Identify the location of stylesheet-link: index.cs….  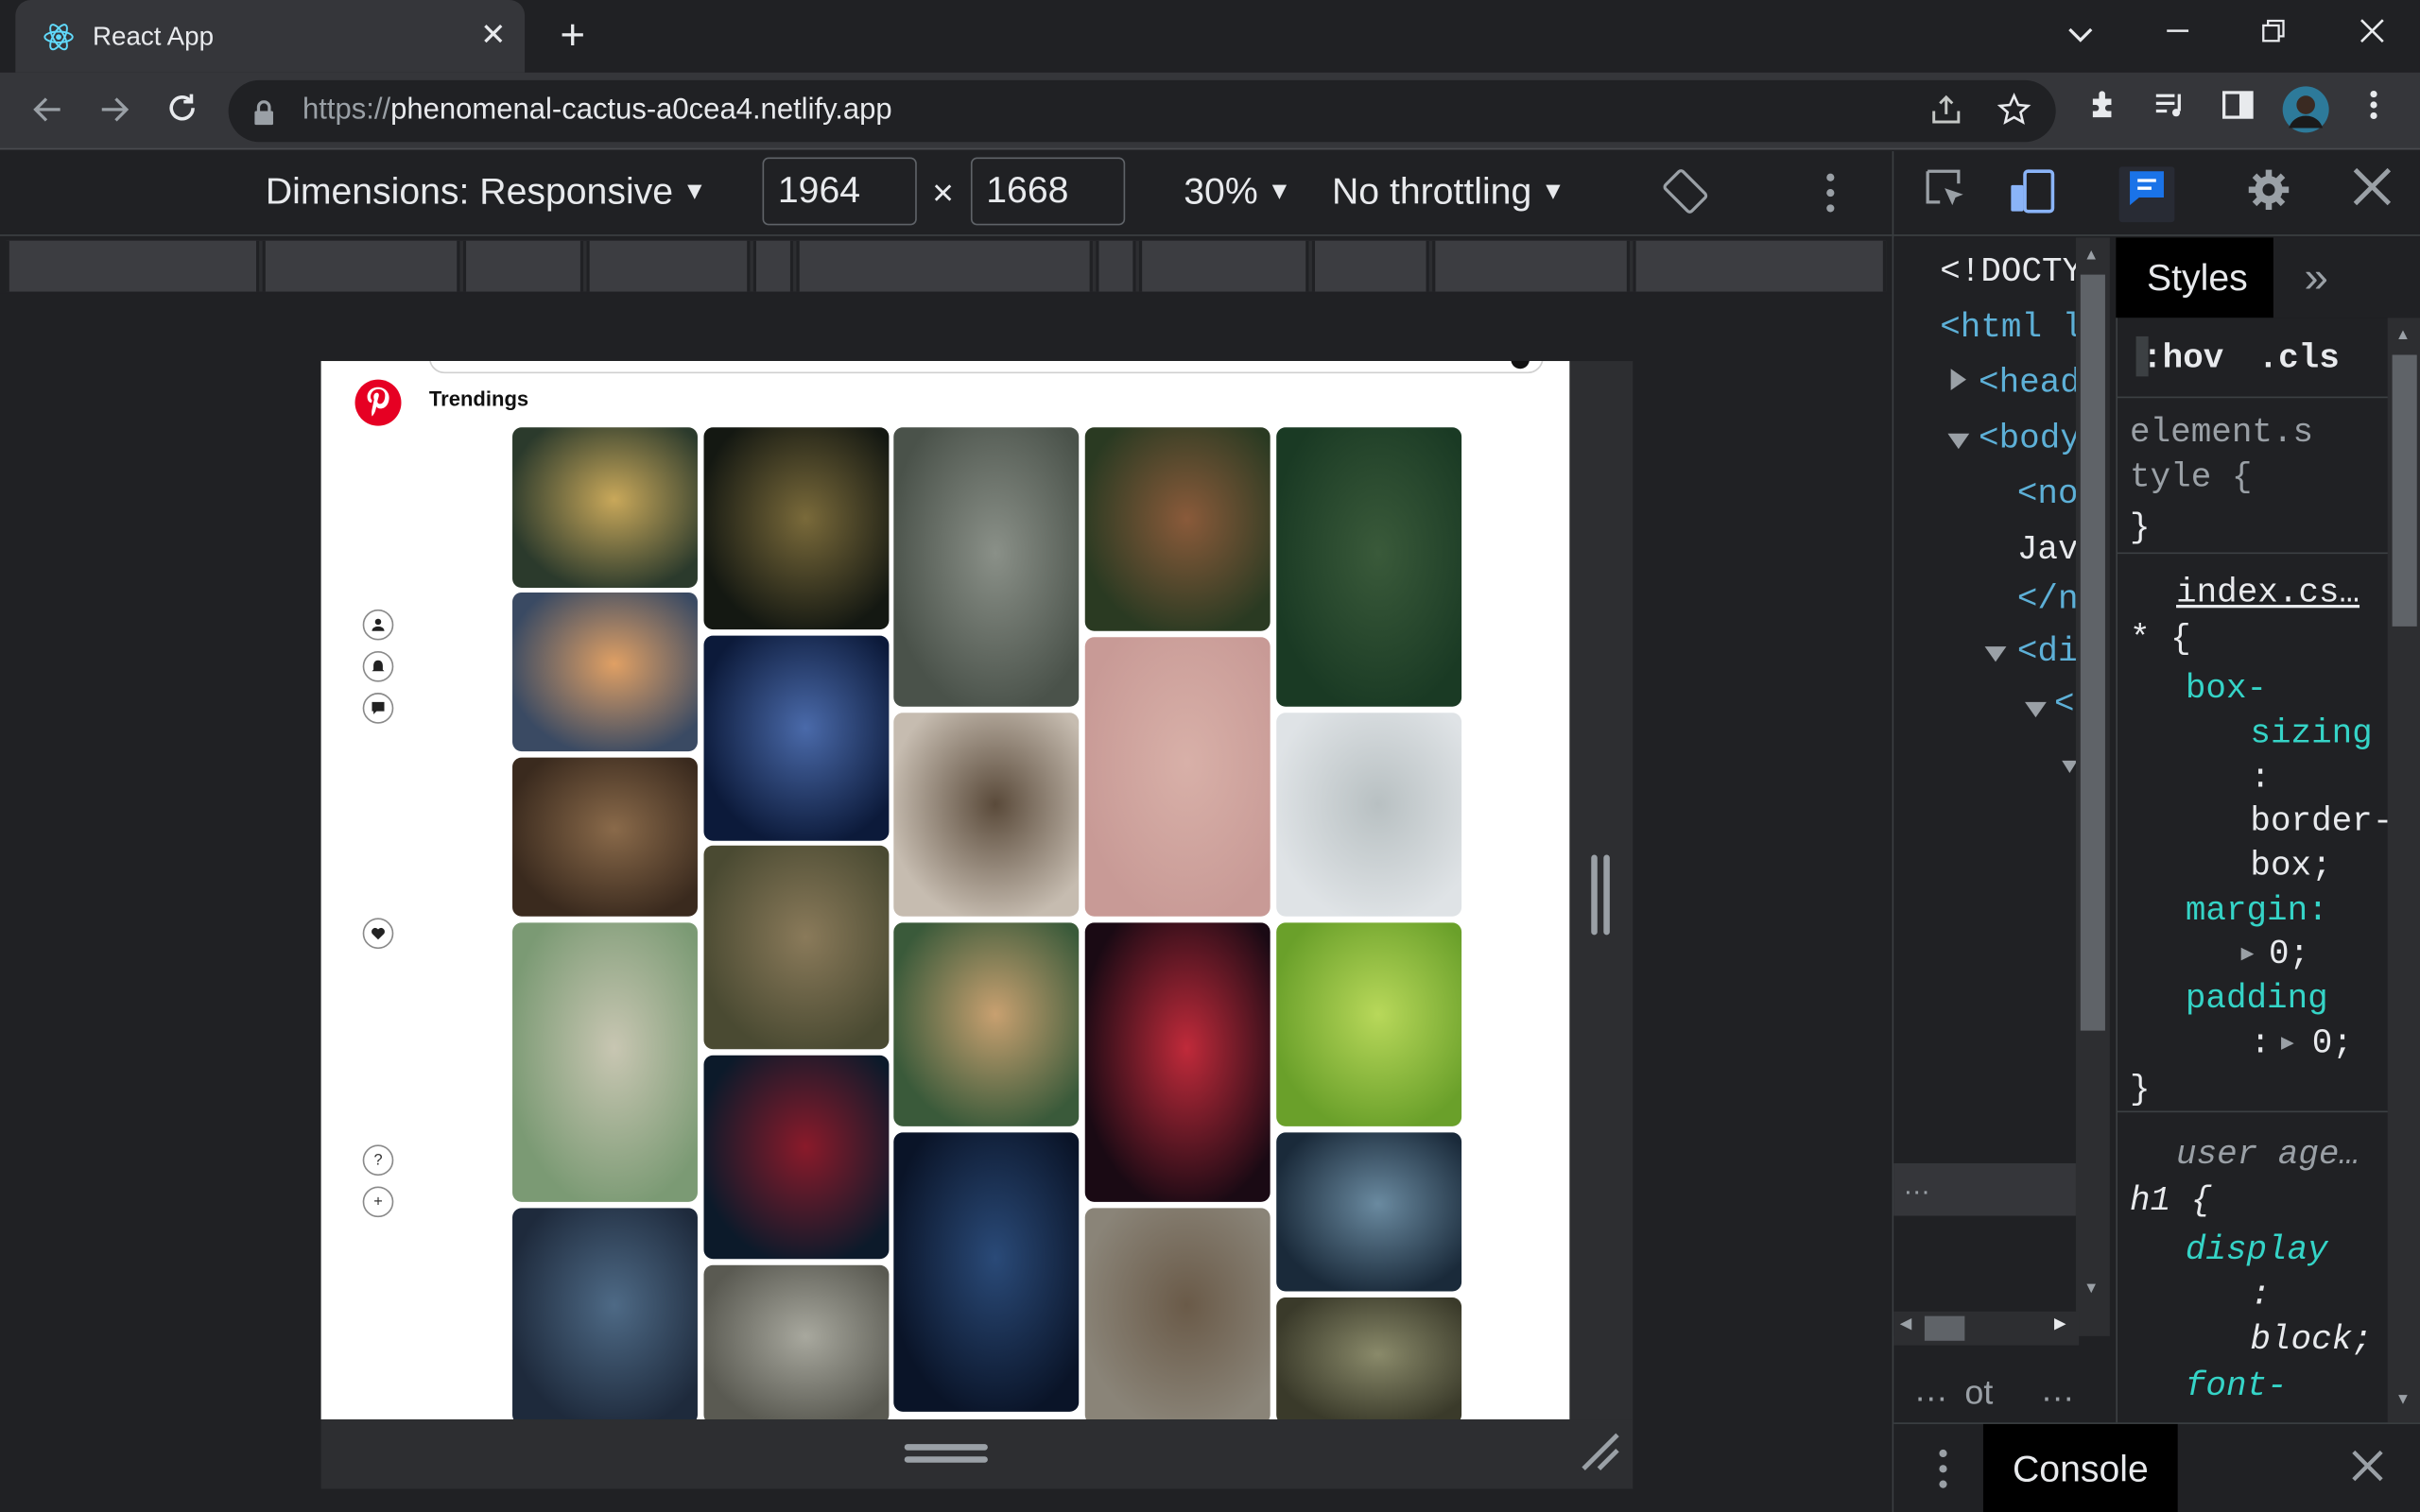
(2268, 593).